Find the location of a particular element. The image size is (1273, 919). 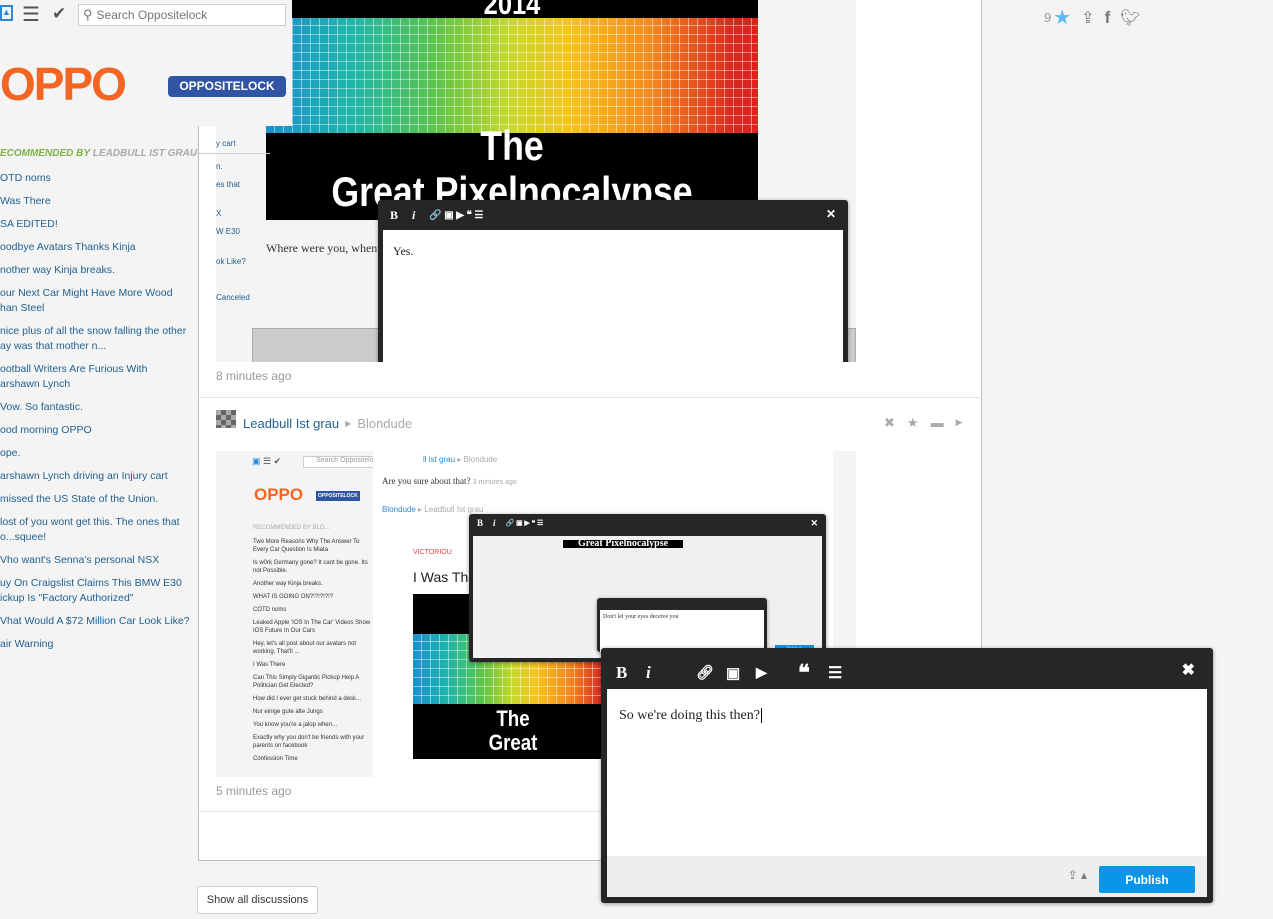

link-icon: 🔗︎ is located at coordinates (711, 673).